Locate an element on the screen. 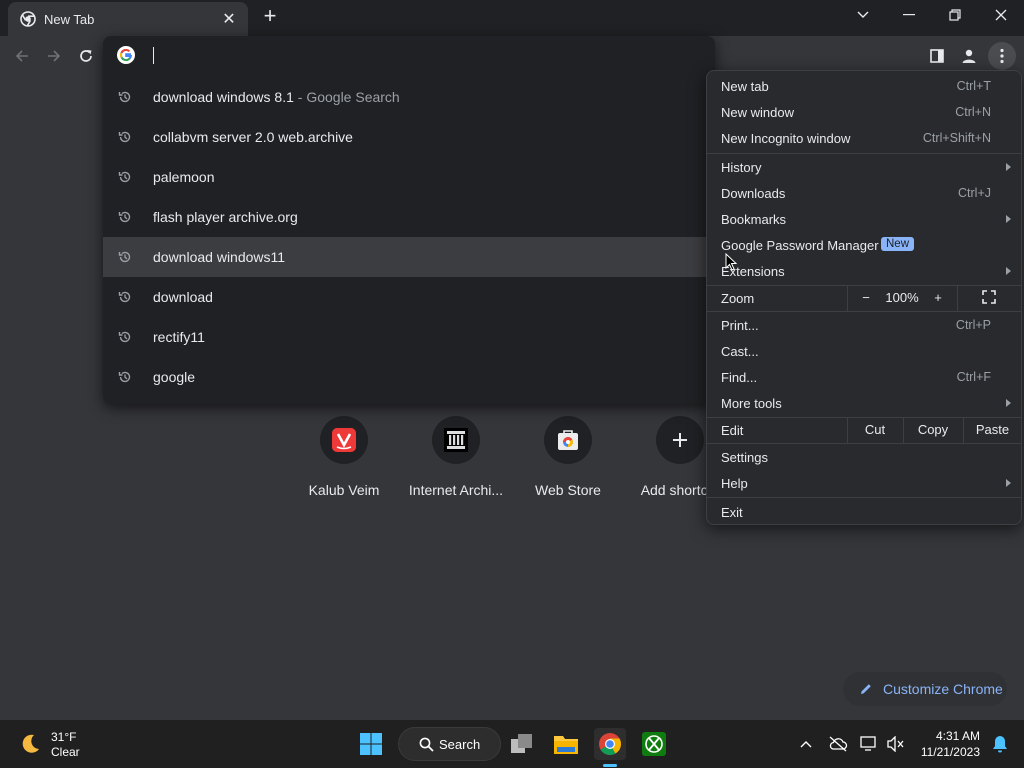 The width and height of the screenshot is (1024, 768). profile-button is located at coordinates (969, 56).